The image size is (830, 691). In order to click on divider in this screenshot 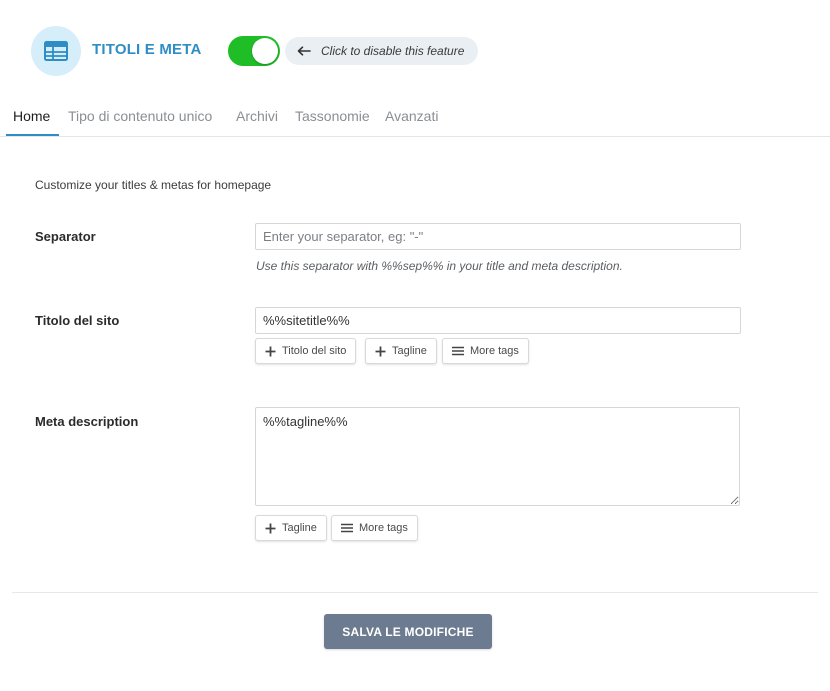, I will do `click(415, 592)`.